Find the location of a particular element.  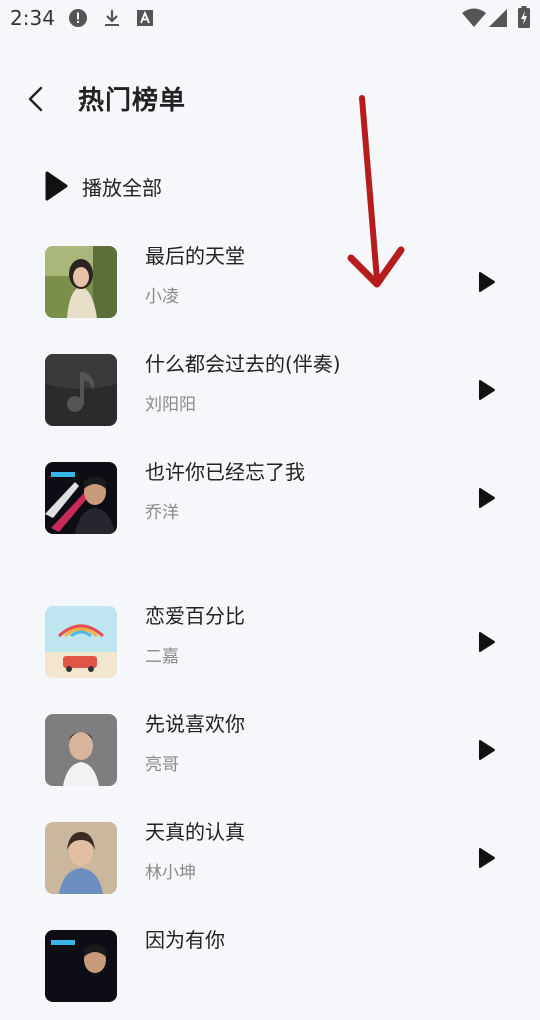

song-artist: 亮哥 is located at coordinates (162, 765).